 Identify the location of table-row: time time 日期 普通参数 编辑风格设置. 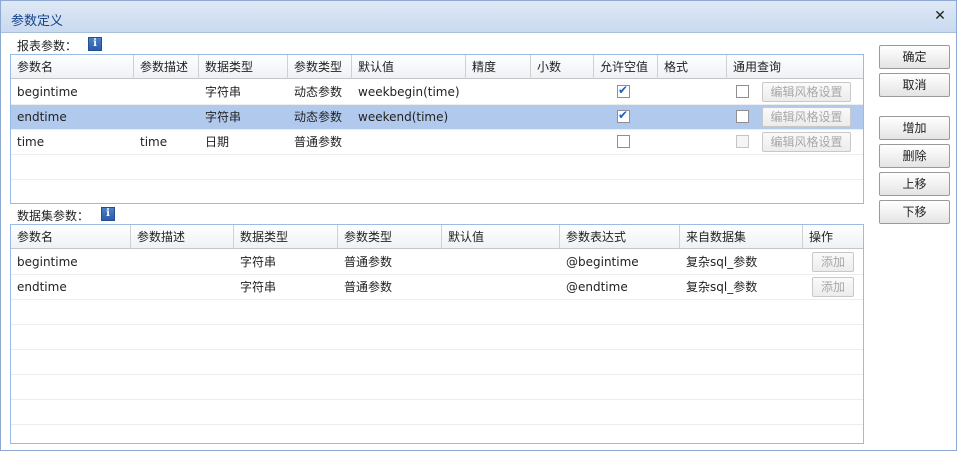
(437, 142).